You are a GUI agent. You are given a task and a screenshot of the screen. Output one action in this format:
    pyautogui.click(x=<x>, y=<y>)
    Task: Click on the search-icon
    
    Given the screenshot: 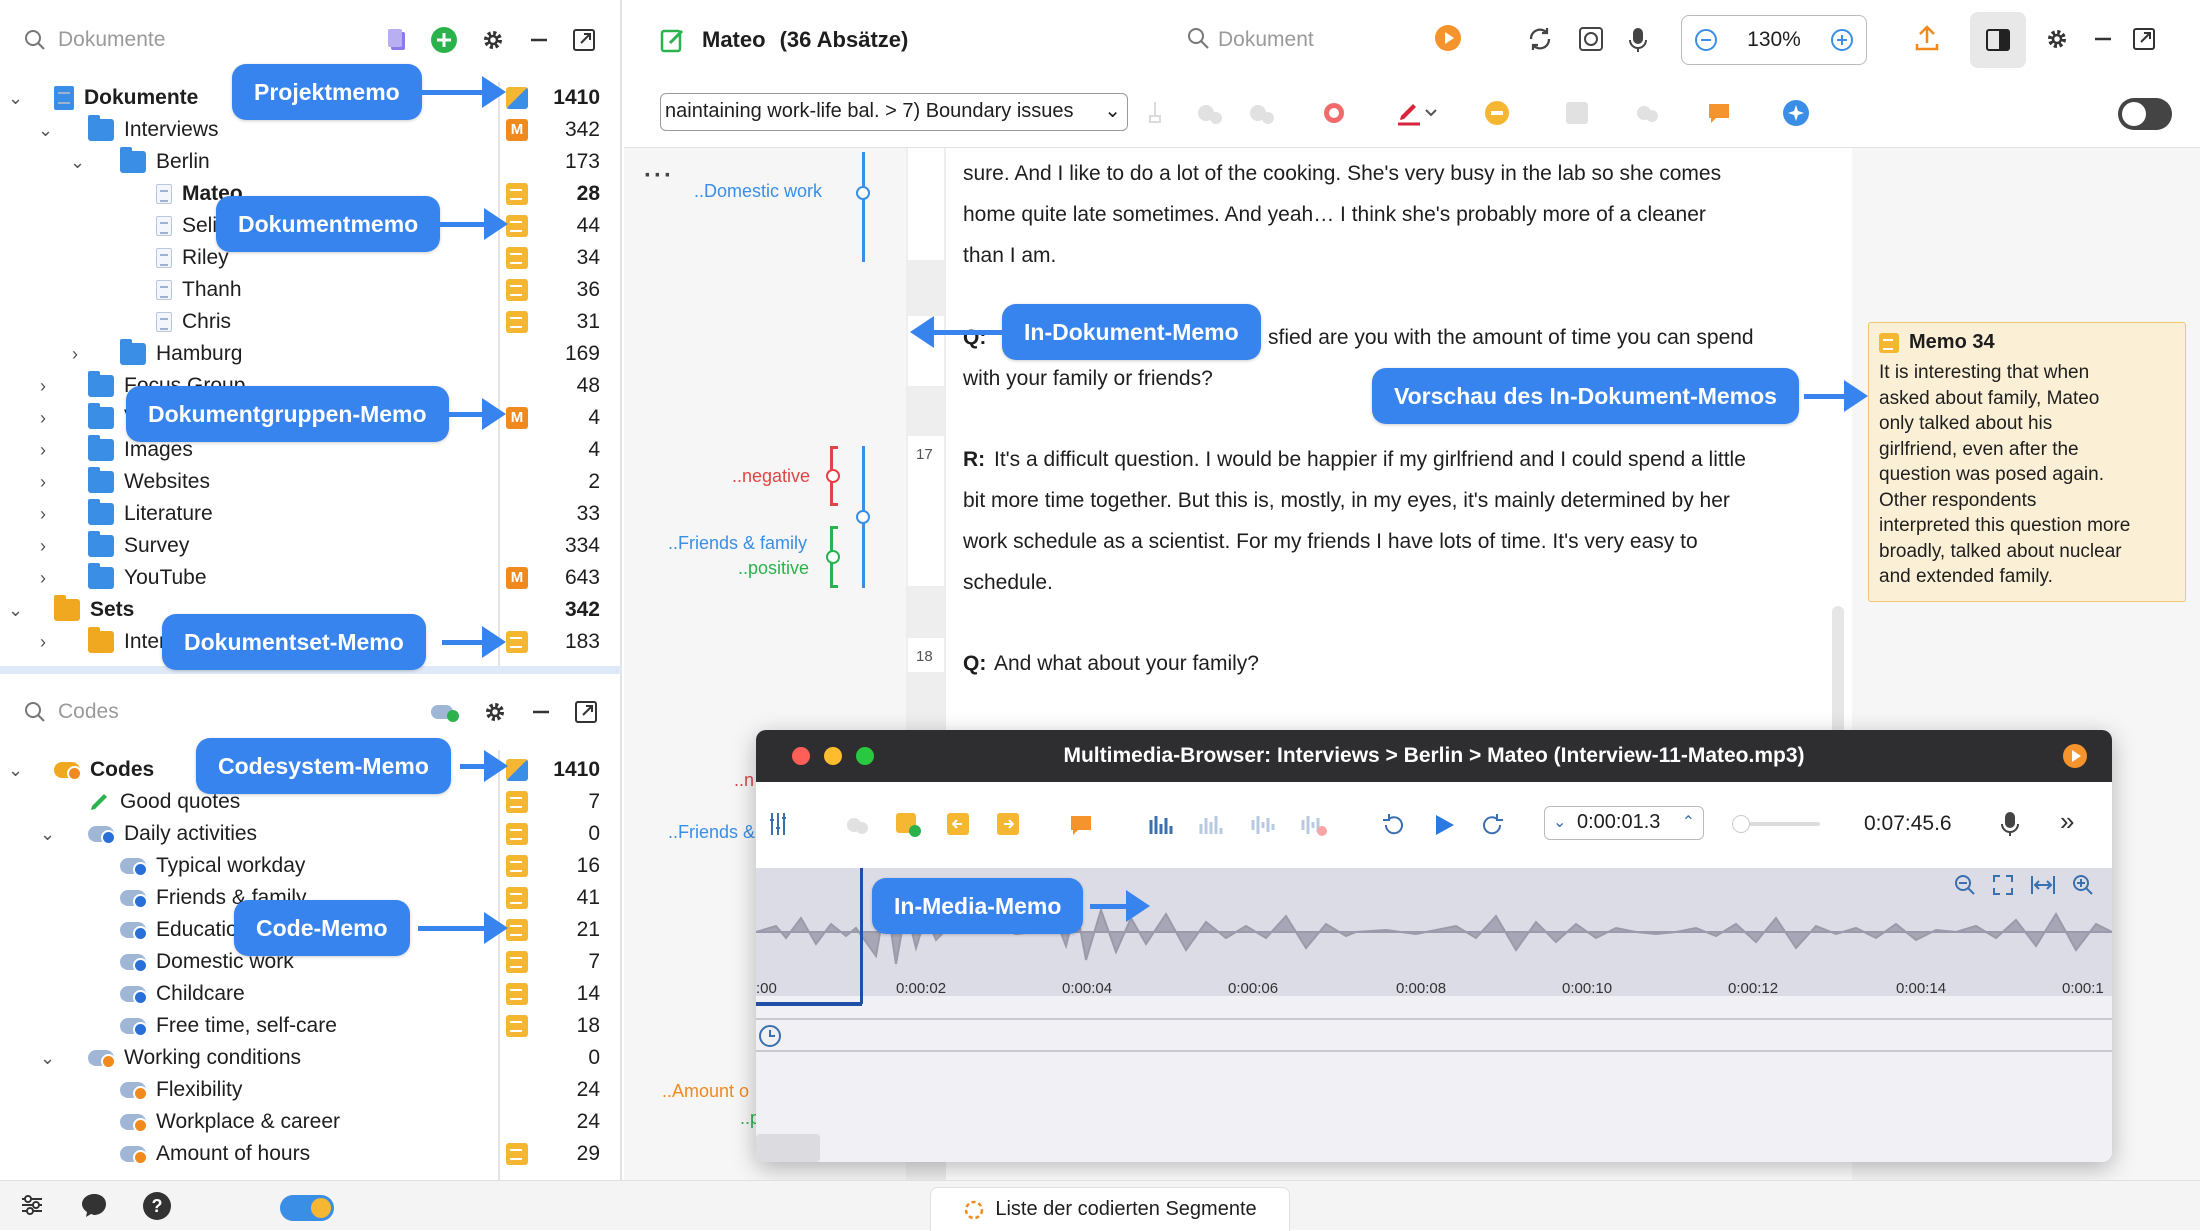 What is the action you would take?
    pyautogui.click(x=1198, y=38)
    